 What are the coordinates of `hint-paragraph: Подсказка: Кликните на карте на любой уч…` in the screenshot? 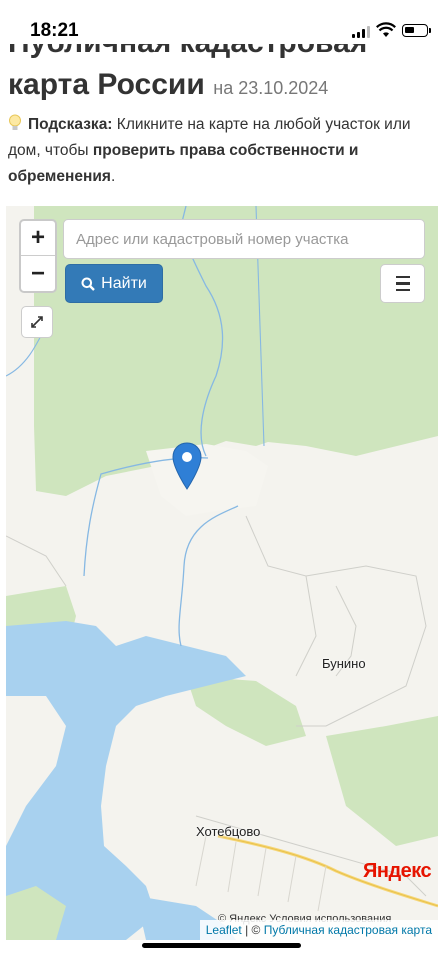 It's located at (220, 151).